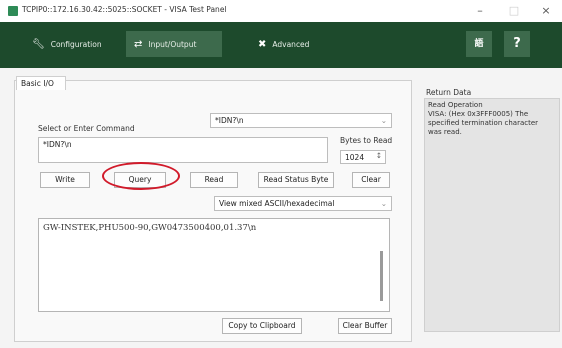 This screenshot has height=348, width=562. I want to click on response-scrollbar, so click(383, 265).